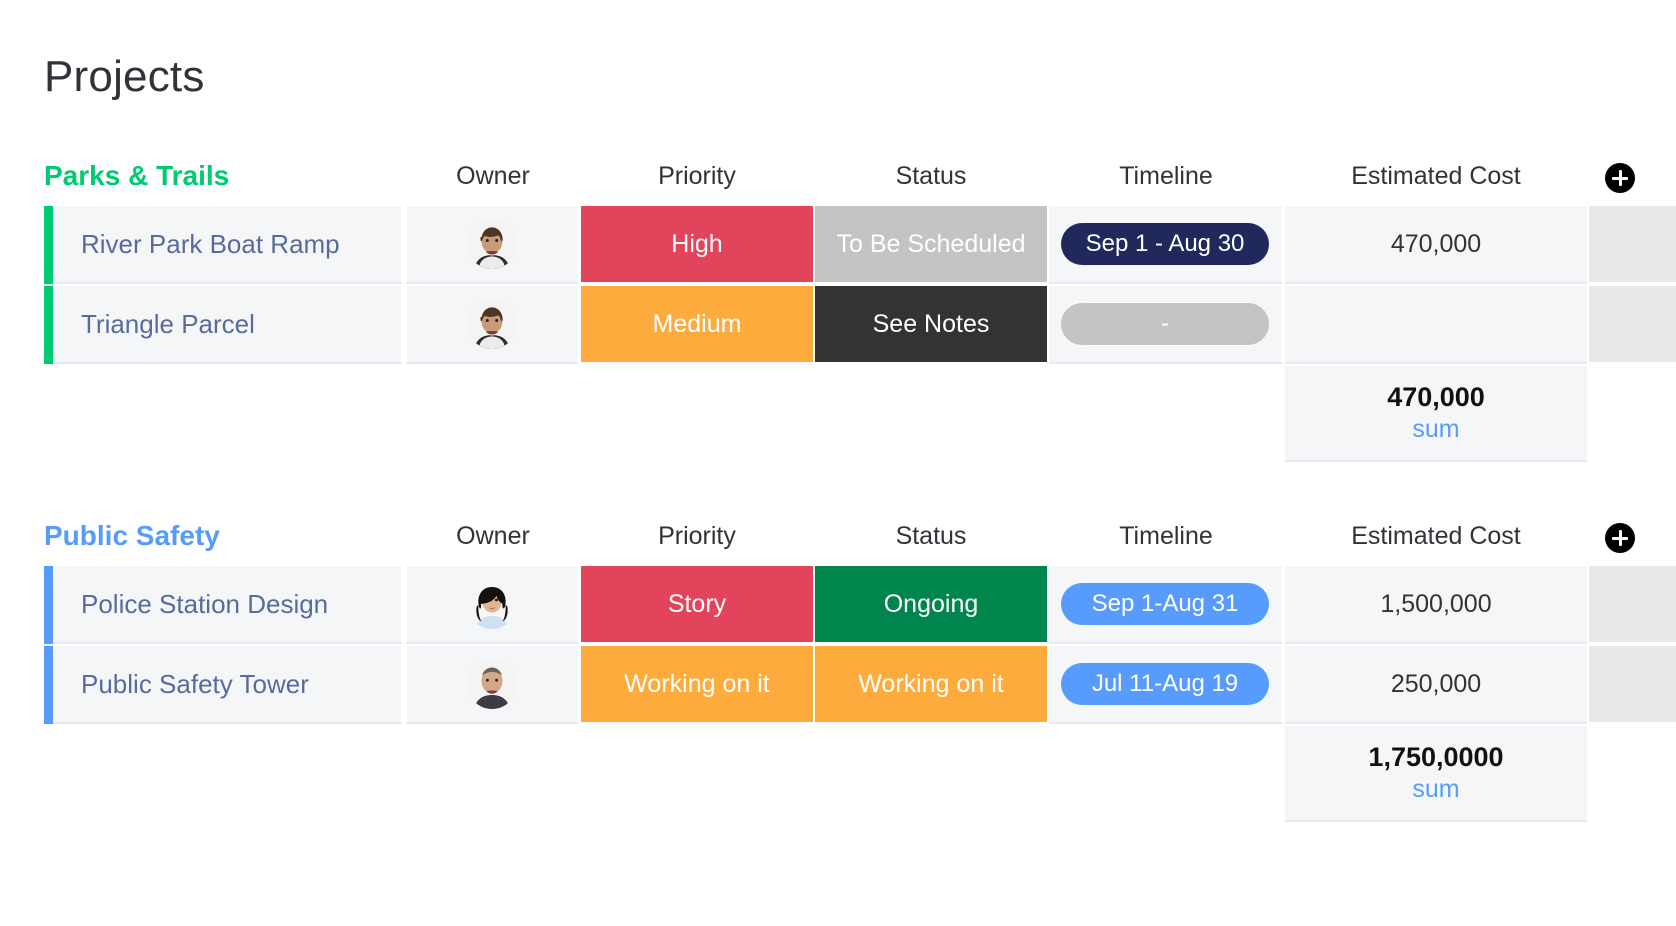  I want to click on table-row: Triangle Parcel Medium See Notes -, so click(838, 326).